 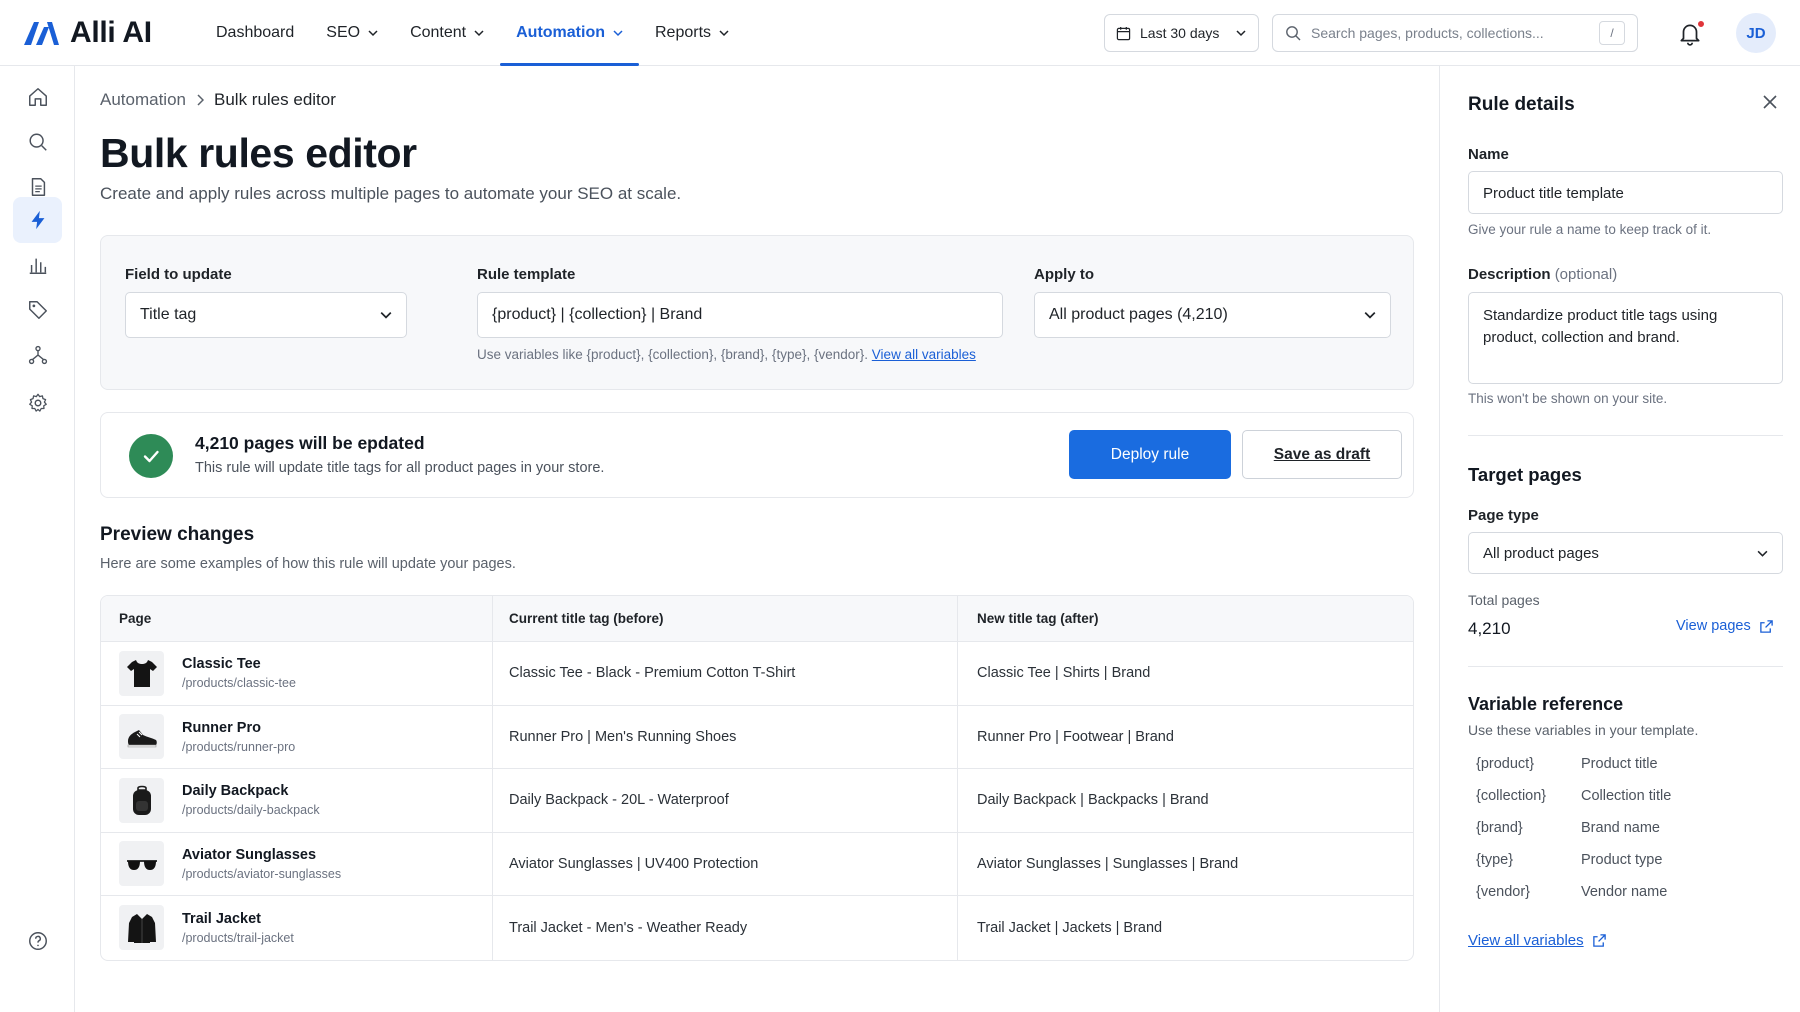 What do you see at coordinates (261, 855) in the screenshot?
I see `product-name: Aviator Sunglasses` at bounding box center [261, 855].